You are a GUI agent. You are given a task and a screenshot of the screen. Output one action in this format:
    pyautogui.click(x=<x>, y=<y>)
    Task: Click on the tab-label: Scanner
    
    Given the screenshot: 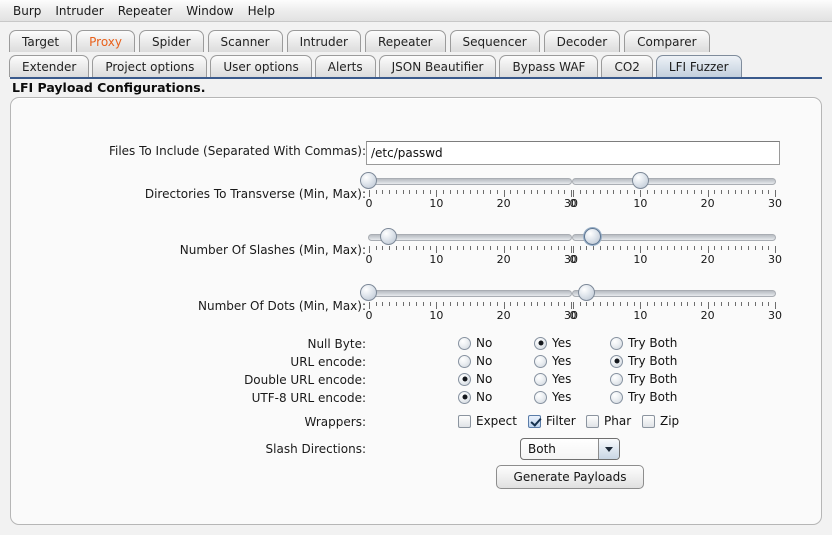 What is the action you would take?
    pyautogui.click(x=245, y=41)
    